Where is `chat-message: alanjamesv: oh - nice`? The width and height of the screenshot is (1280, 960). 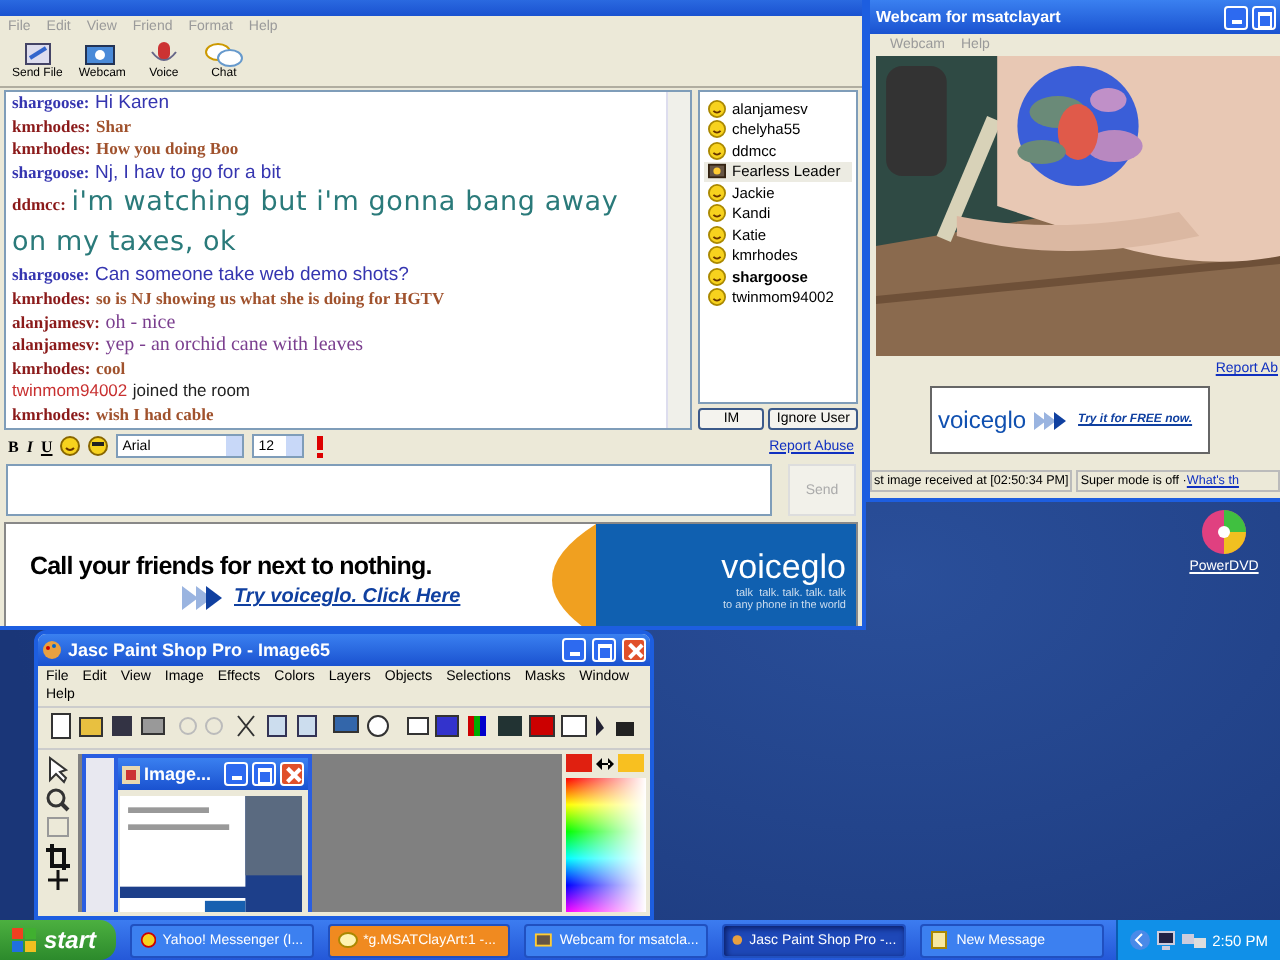 chat-message: alanjamesv: oh - nice is located at coordinates (95, 323).